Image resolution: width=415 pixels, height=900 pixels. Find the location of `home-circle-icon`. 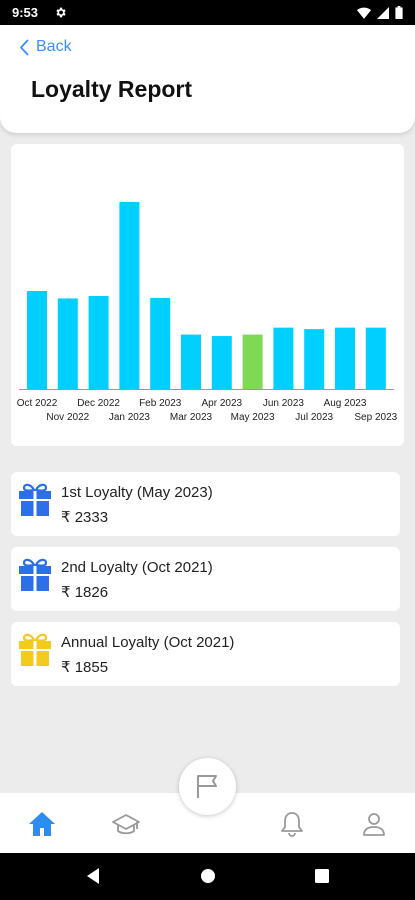

home-circle-icon is located at coordinates (208, 876).